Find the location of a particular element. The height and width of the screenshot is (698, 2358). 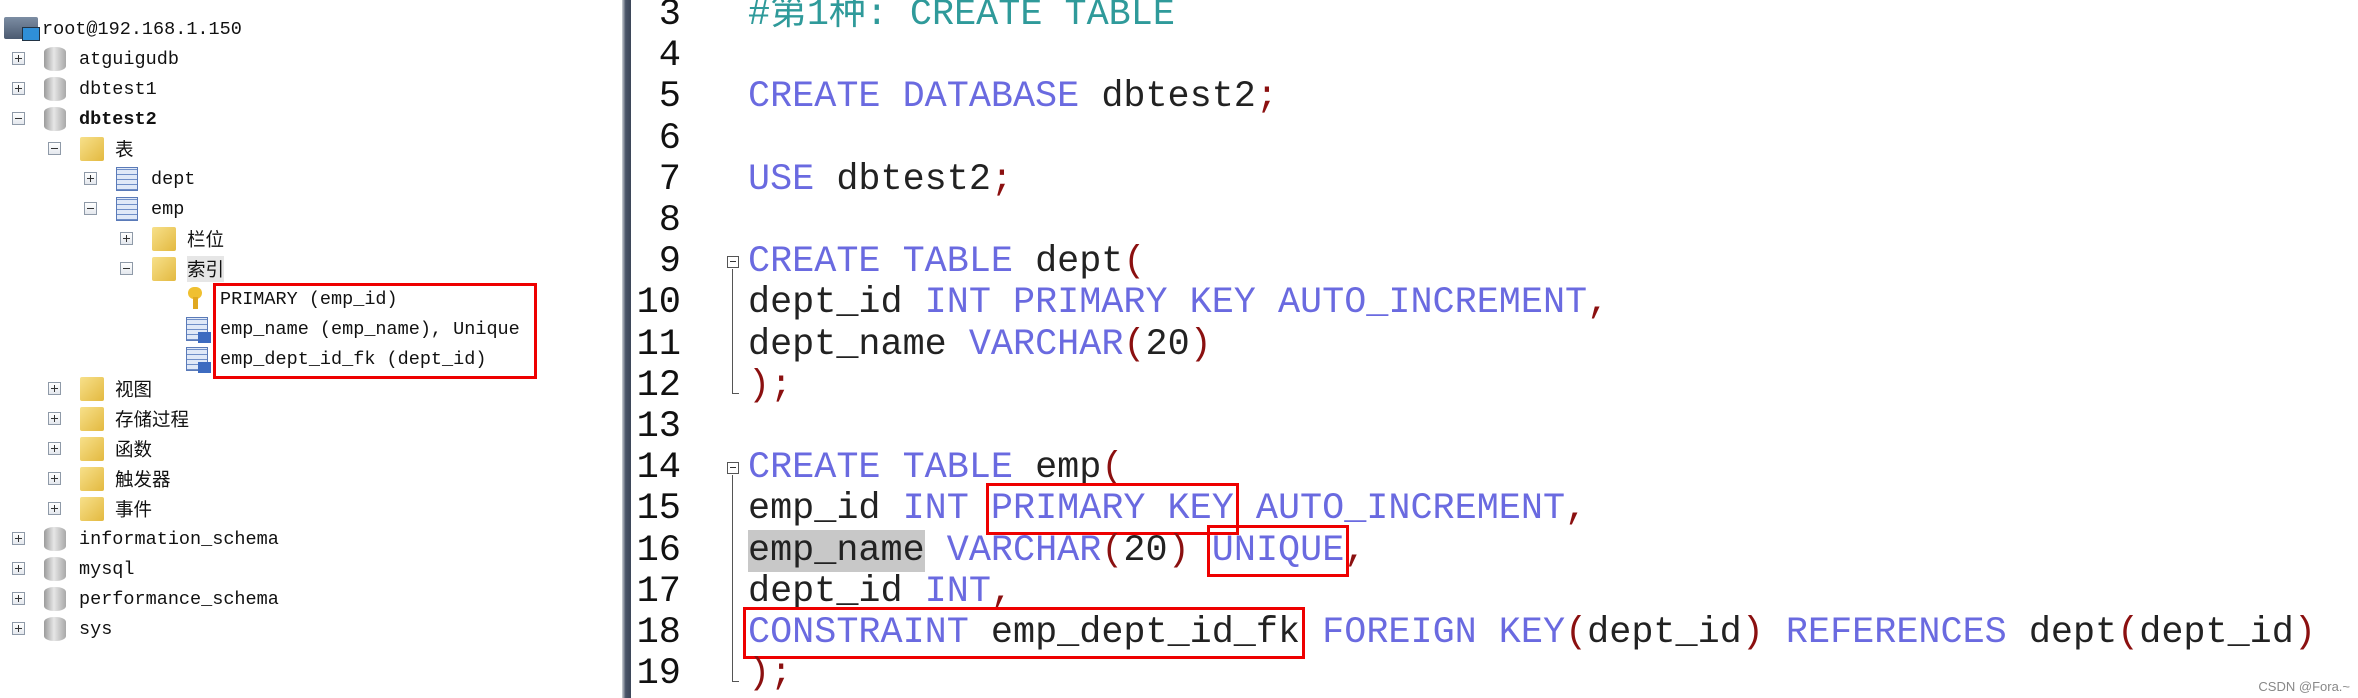

code-token: , is located at coordinates (1576, 509).